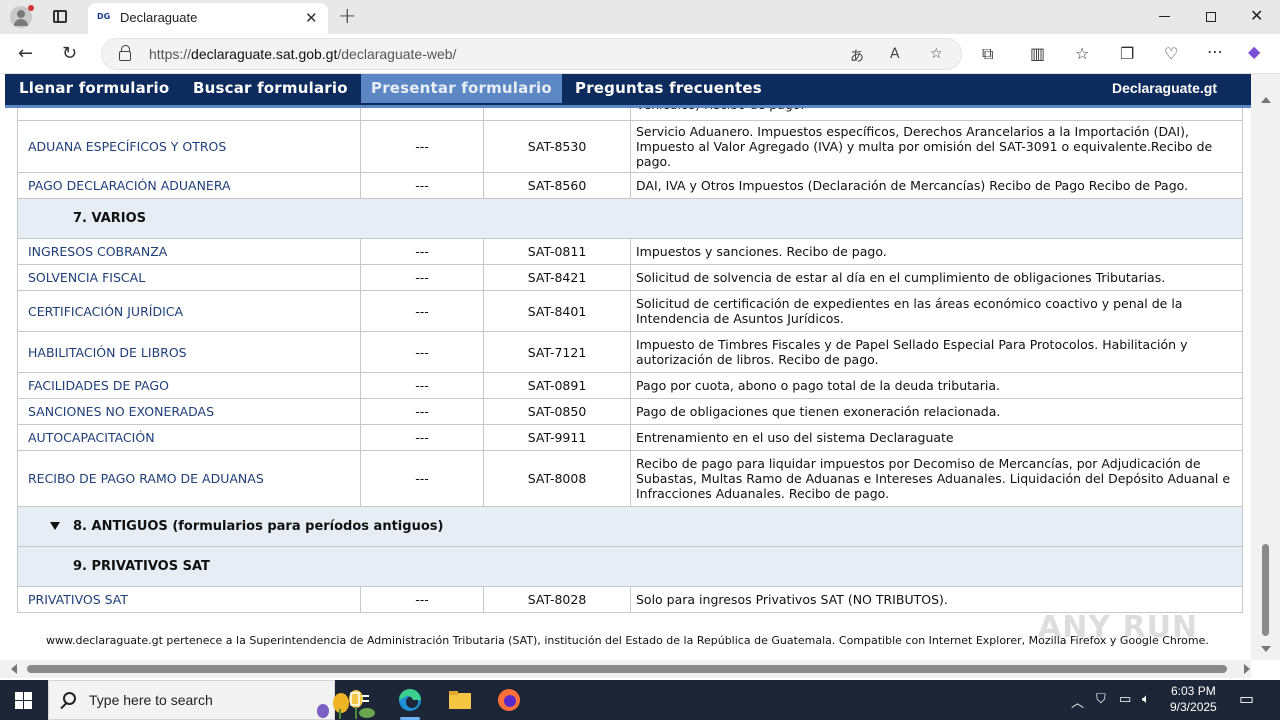 Image resolution: width=1280 pixels, height=720 pixels. What do you see at coordinates (189, 352) in the screenshot?
I see `form-link: HABILITACIÓN DE LIBROS` at bounding box center [189, 352].